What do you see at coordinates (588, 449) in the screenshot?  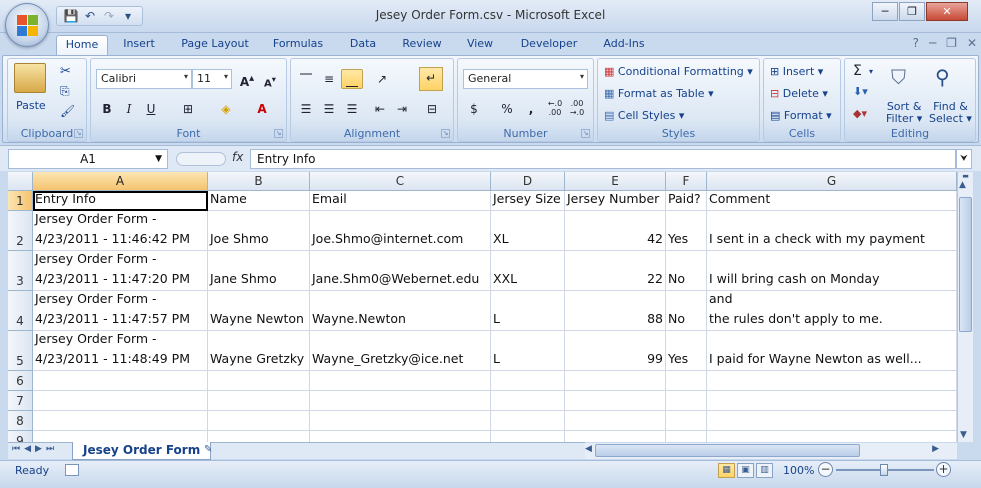 I see `scroll-left-icon: ◀` at bounding box center [588, 449].